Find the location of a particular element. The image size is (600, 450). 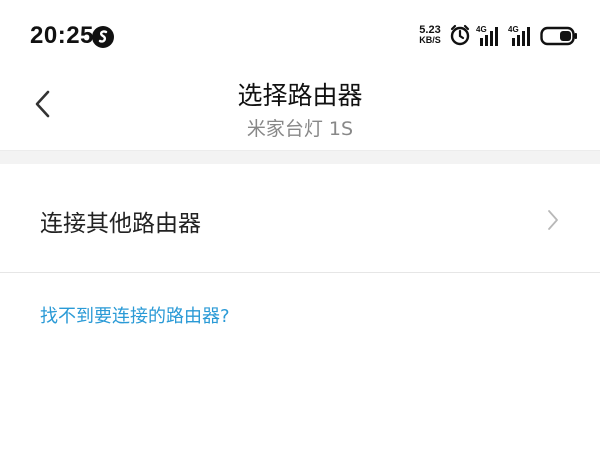

chevron-right-icon is located at coordinates (553, 222).